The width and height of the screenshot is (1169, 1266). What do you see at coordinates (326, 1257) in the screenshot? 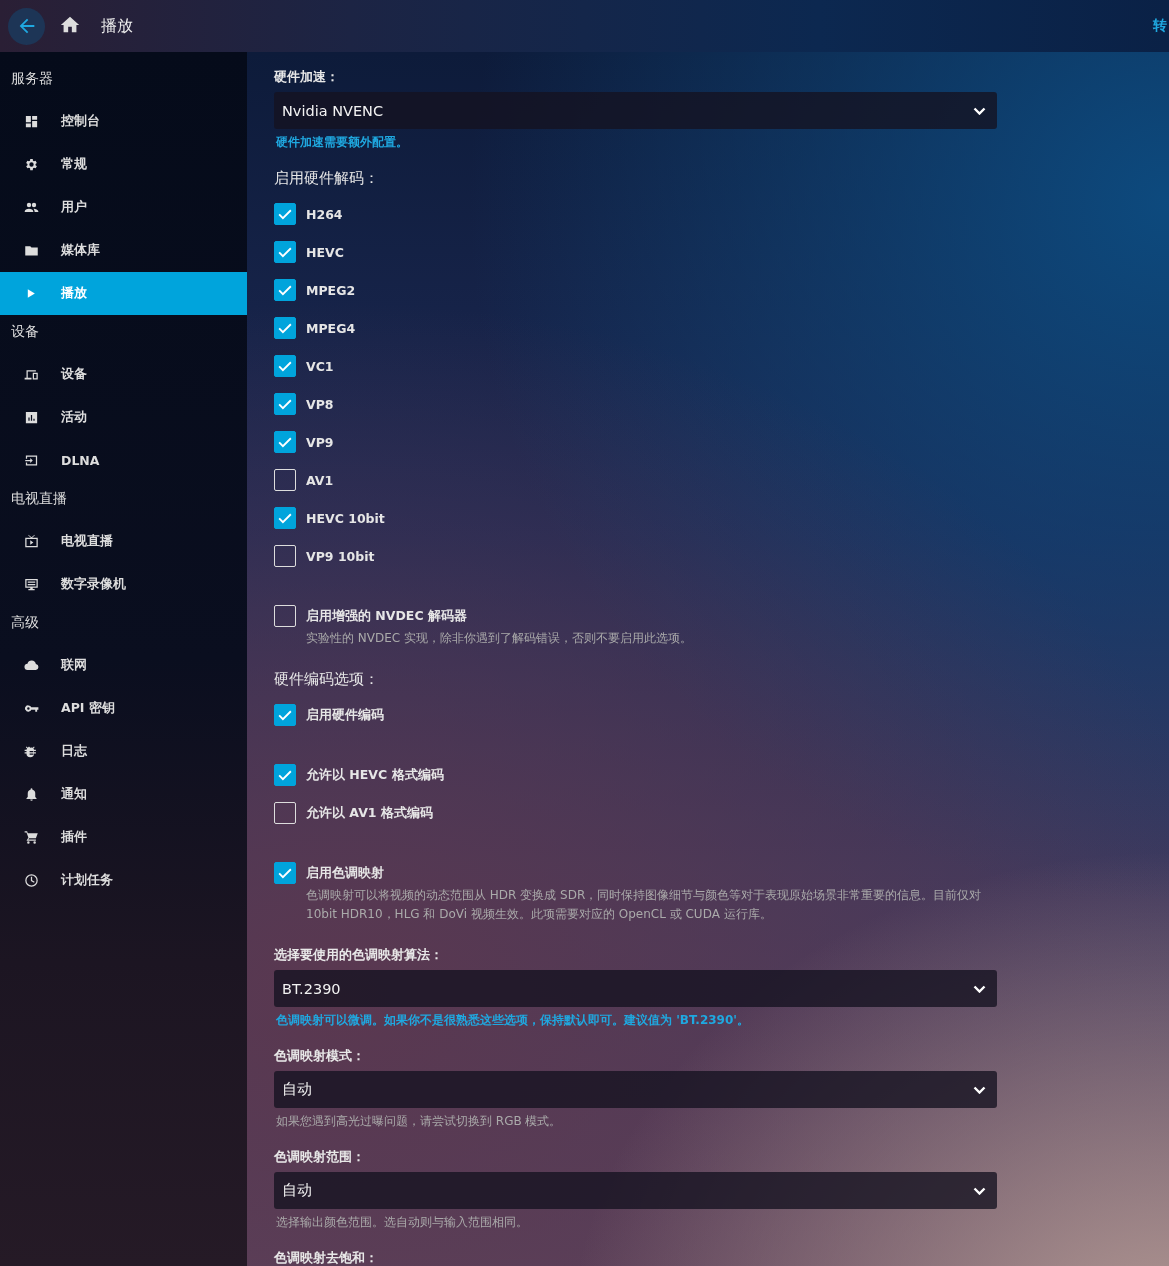
I see `field-label: 色调映射去饱和：` at bounding box center [326, 1257].